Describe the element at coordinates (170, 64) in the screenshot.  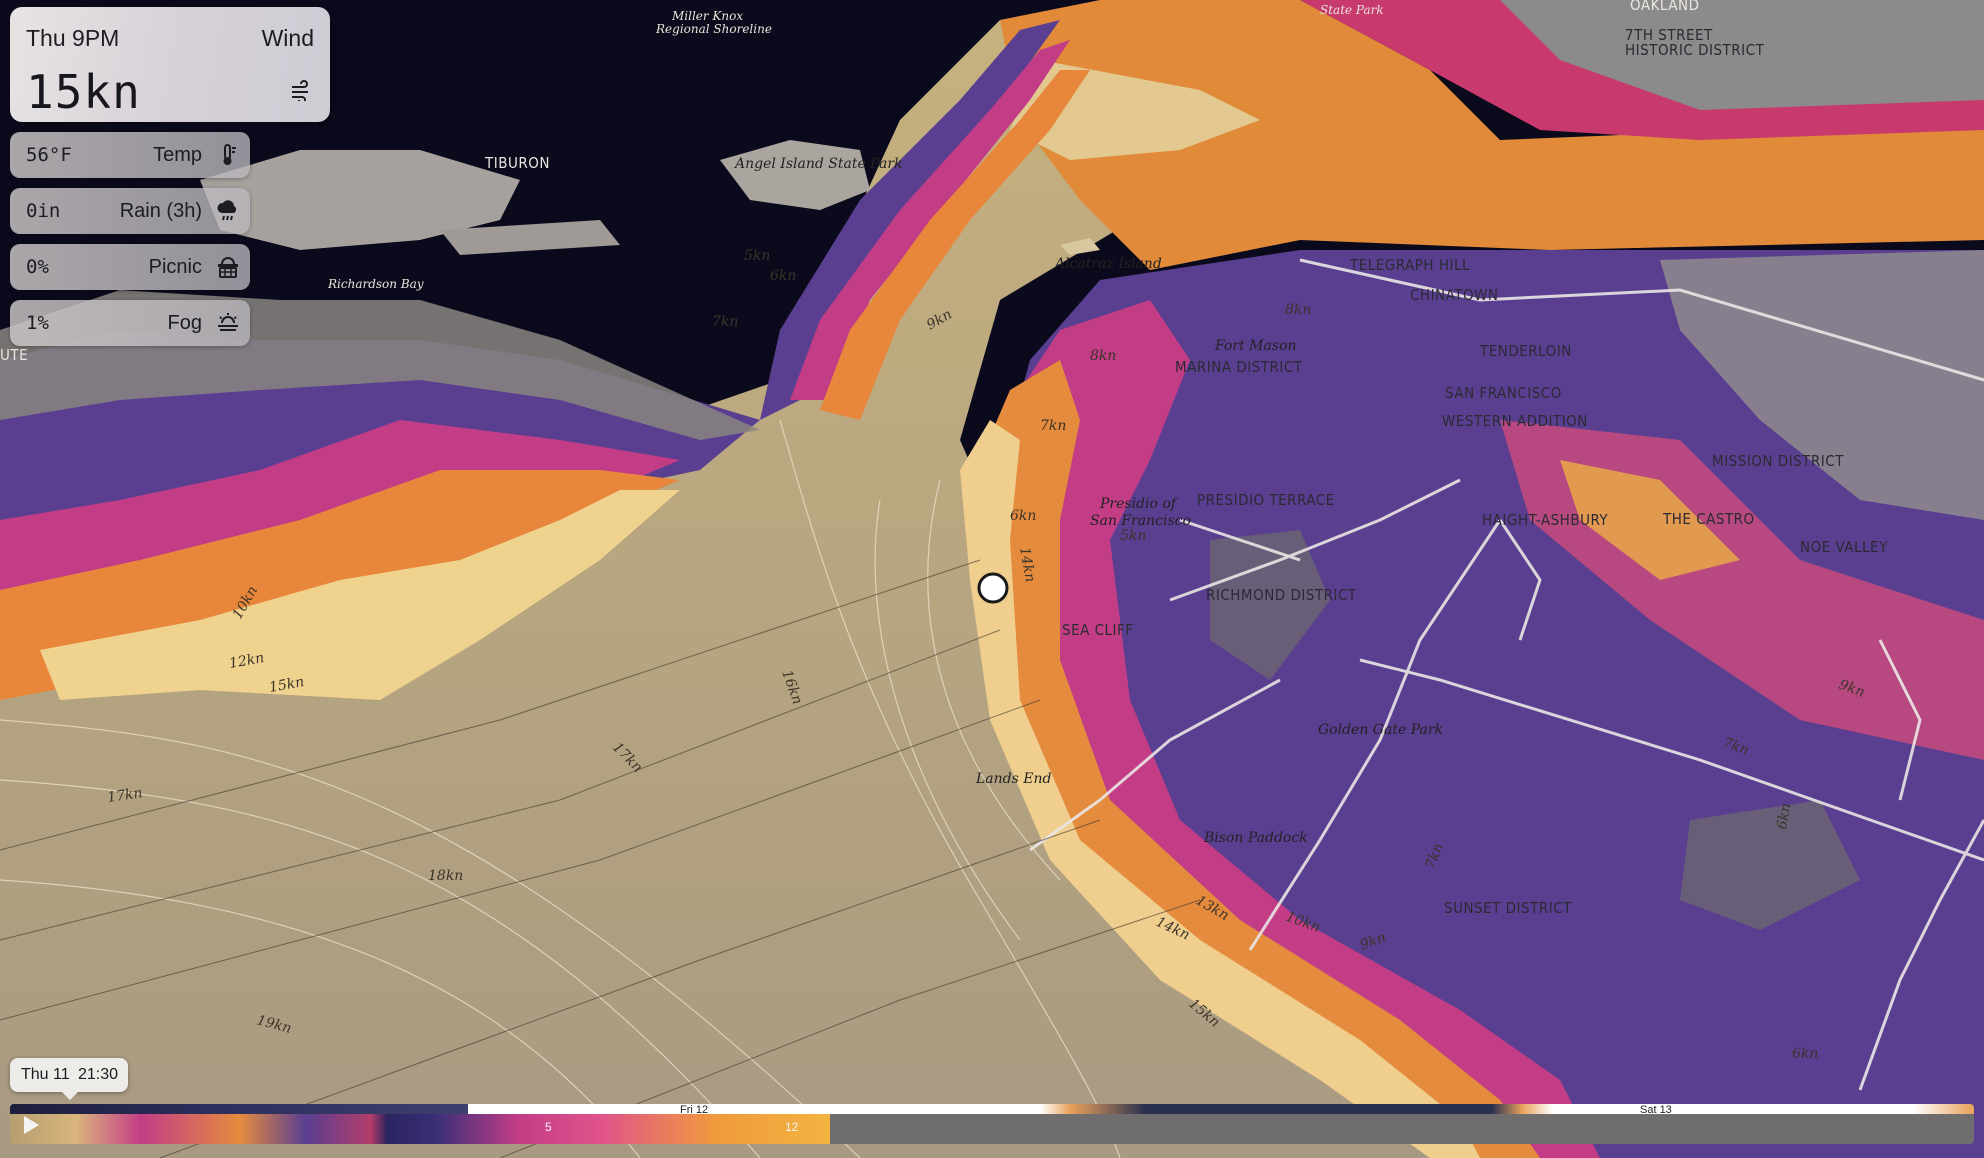
I see `wind-card: Thu 9PM Wind 15kn` at that location.